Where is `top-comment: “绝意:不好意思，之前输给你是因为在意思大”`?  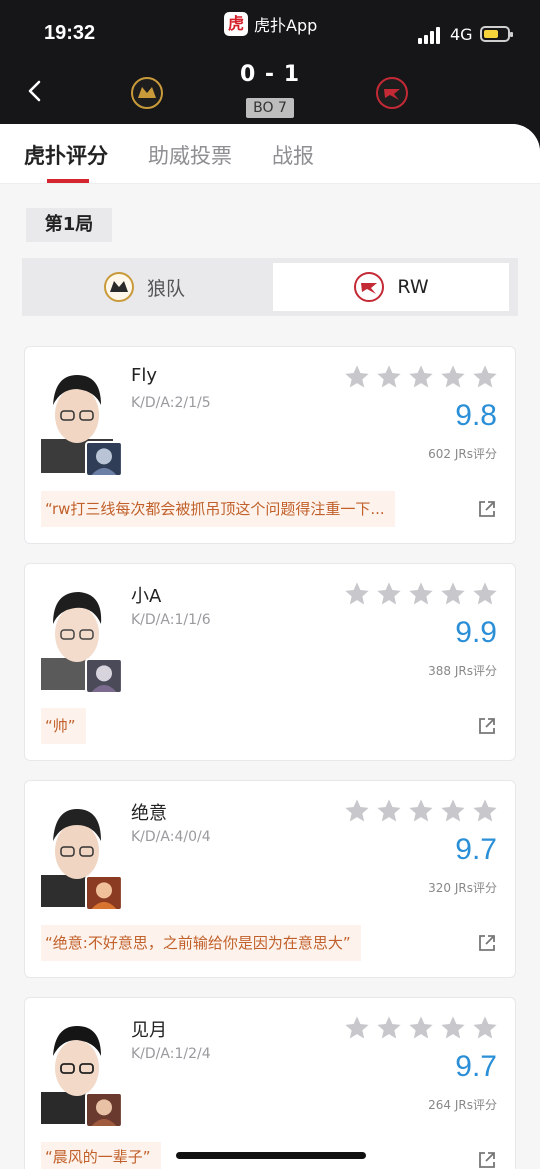
top-comment: “绝意:不好意思，之前输给你是因为在意思大” is located at coordinates (201, 943).